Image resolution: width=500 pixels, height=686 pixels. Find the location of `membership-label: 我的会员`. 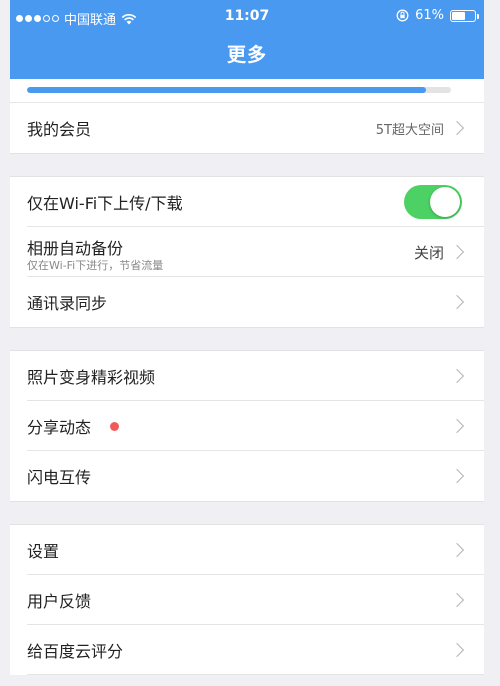

membership-label: 我的会员 is located at coordinates (59, 129).